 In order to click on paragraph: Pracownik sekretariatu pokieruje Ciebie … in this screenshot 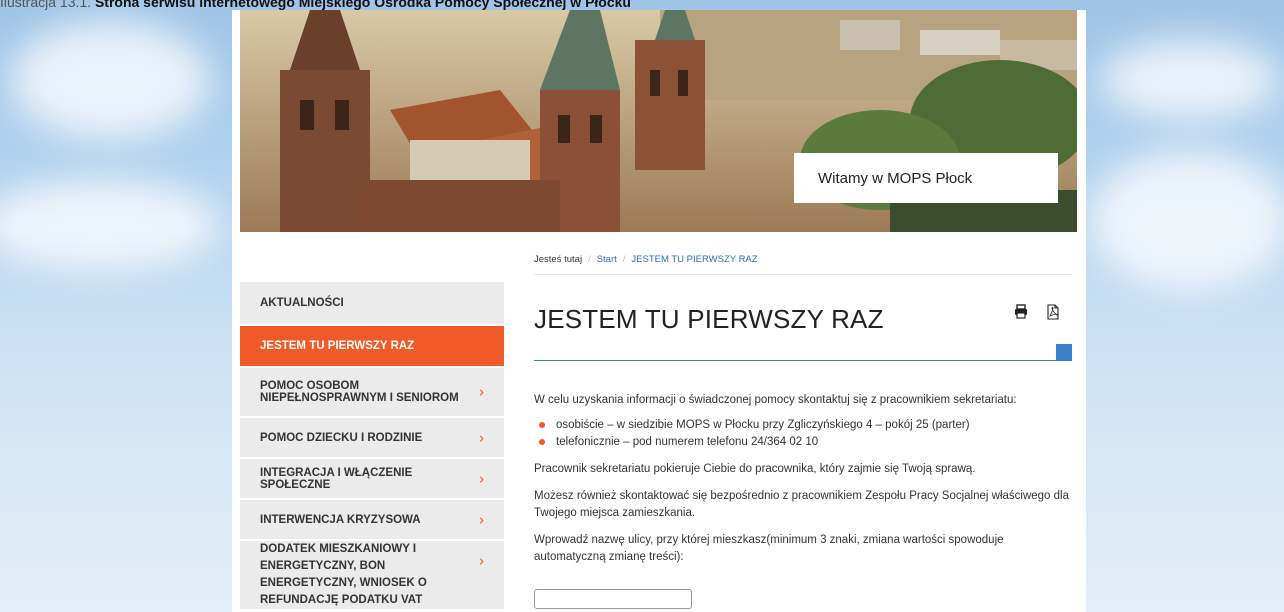, I will do `click(755, 469)`.